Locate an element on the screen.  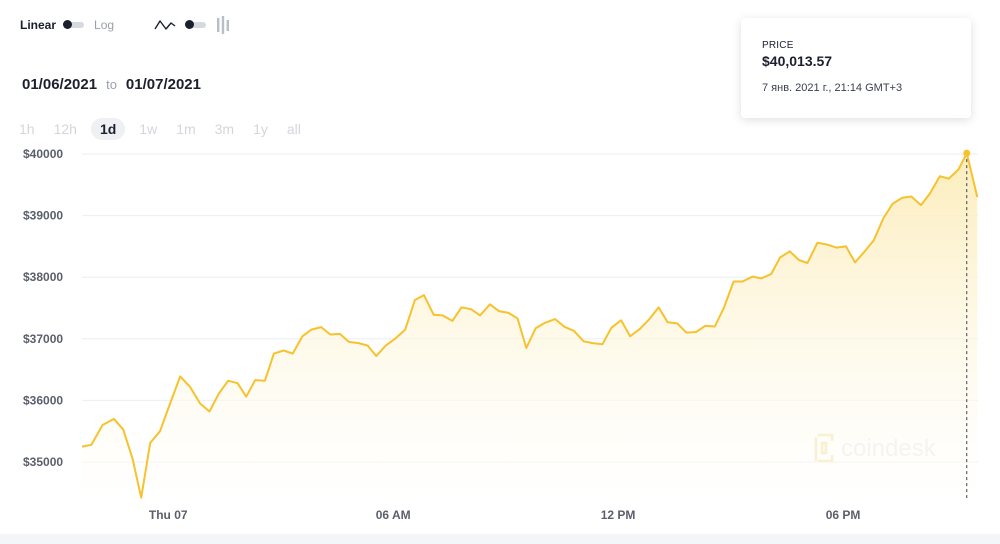
timeframe-selector: 1h 12h 1d 1w 1m 3m 1y all is located at coordinates (164, 129).